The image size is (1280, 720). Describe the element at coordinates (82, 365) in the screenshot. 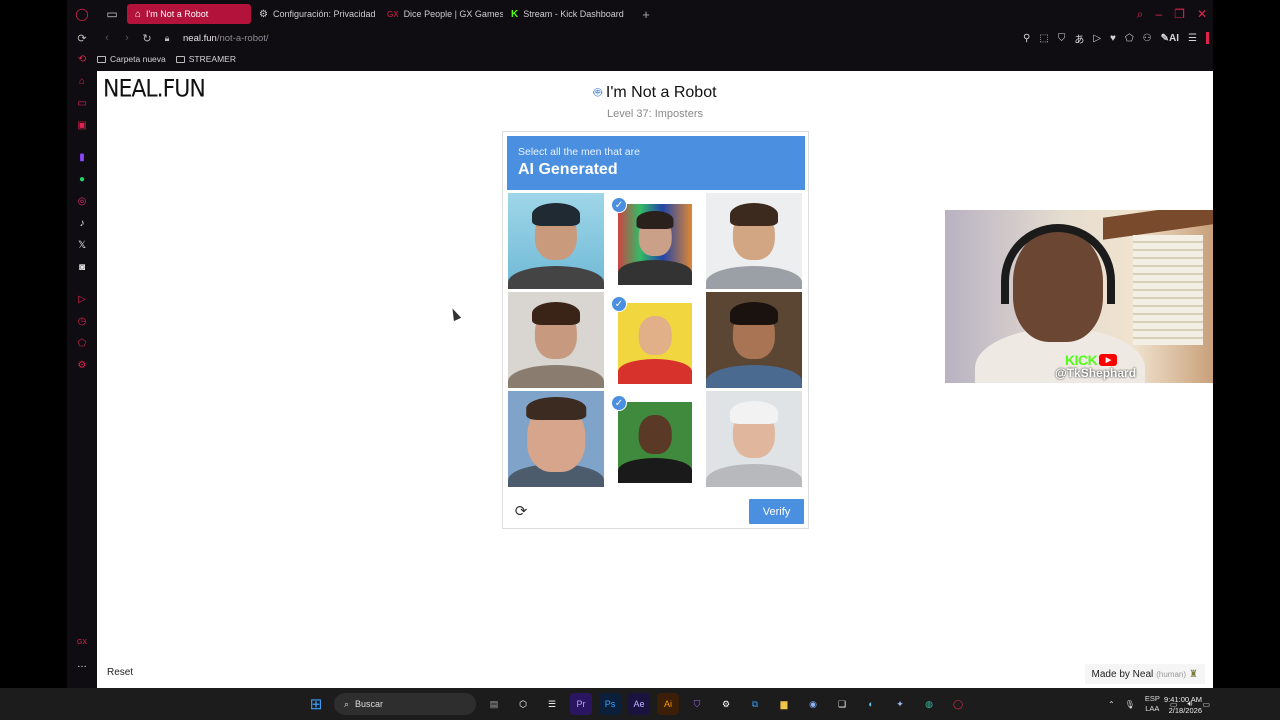

I see `sidebar-settings-icon: ⚙` at that location.